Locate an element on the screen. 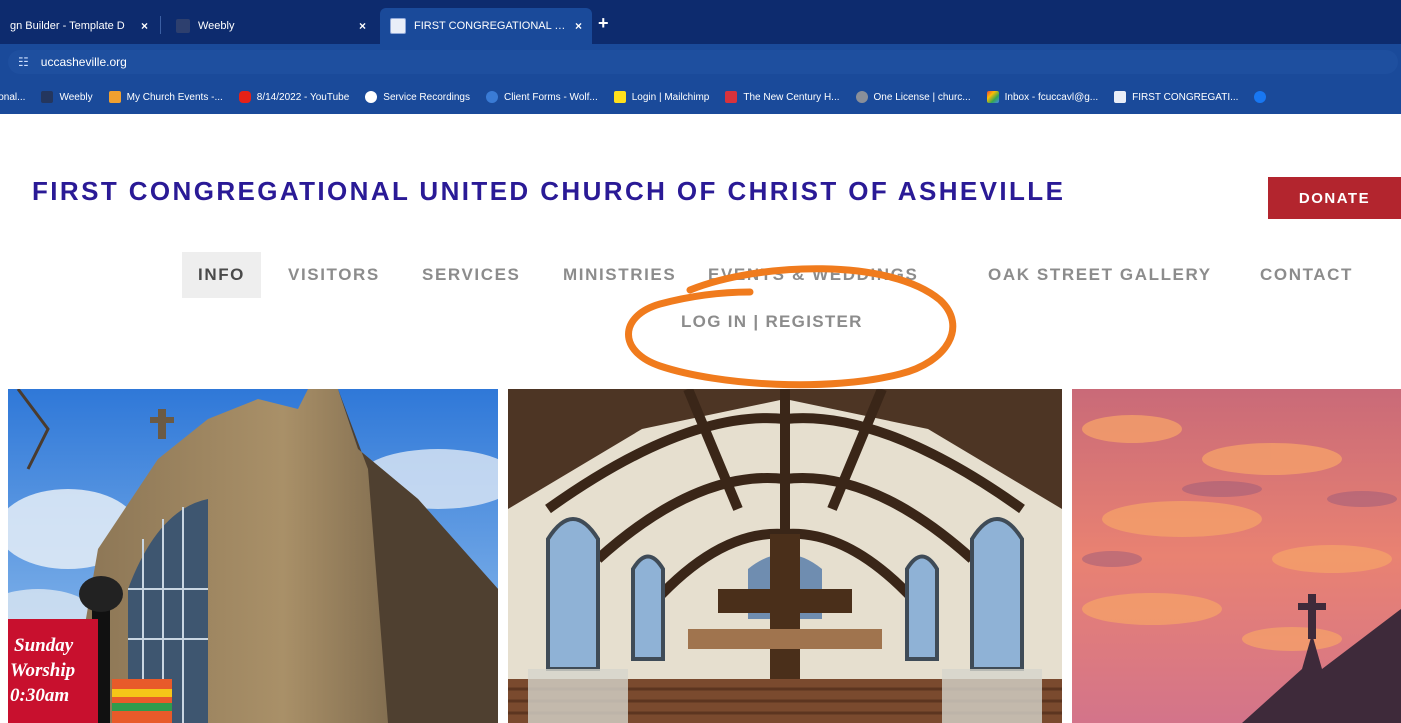  plus-icon: + is located at coordinates (603, 23).